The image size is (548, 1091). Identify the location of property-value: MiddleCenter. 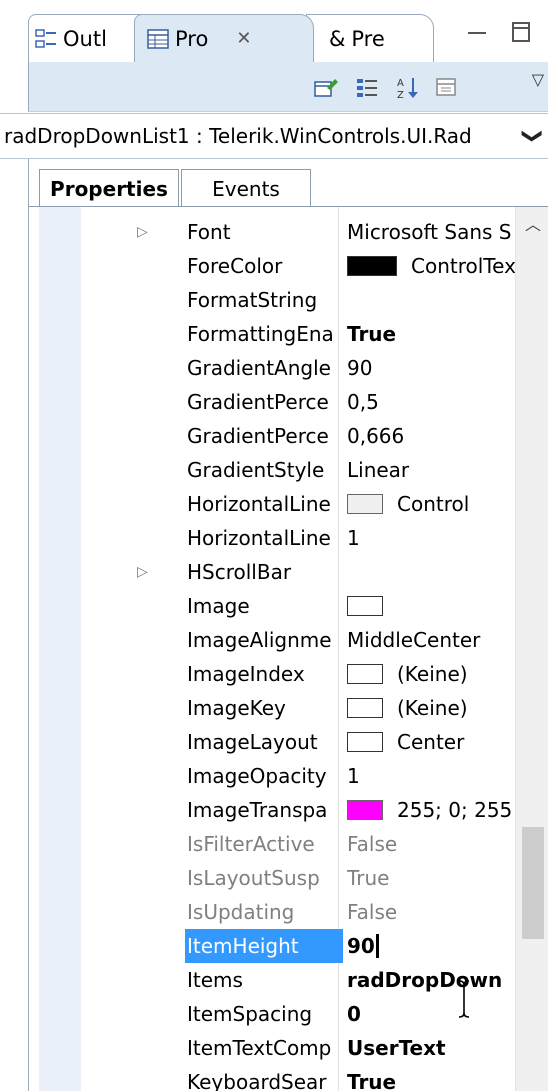
(431, 640).